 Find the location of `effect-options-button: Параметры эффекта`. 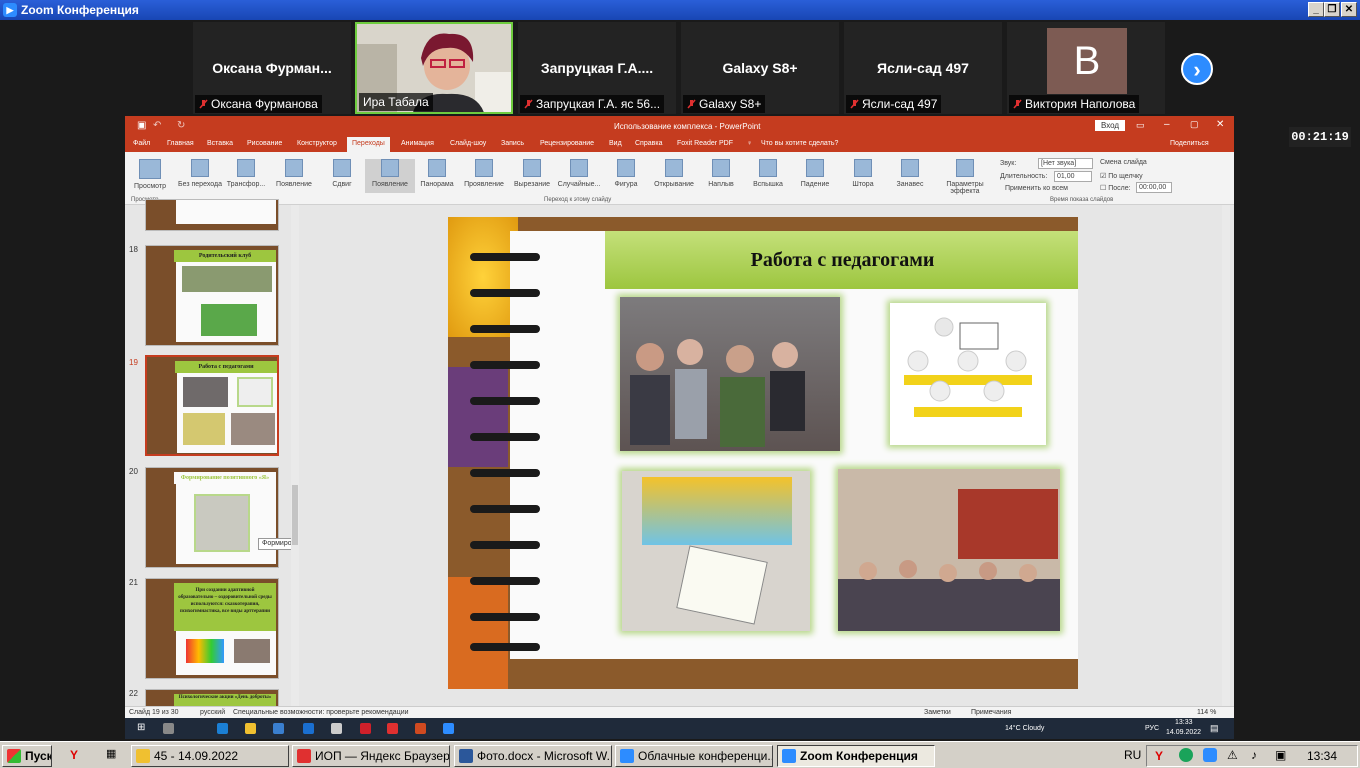

effect-options-button: Параметры эффекта is located at coordinates (965, 177).